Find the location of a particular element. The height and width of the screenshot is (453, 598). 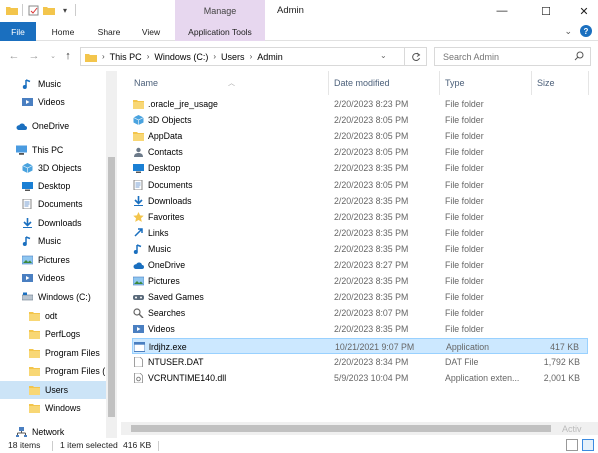

nav-item-users: Users is located at coordinates (53, 390).